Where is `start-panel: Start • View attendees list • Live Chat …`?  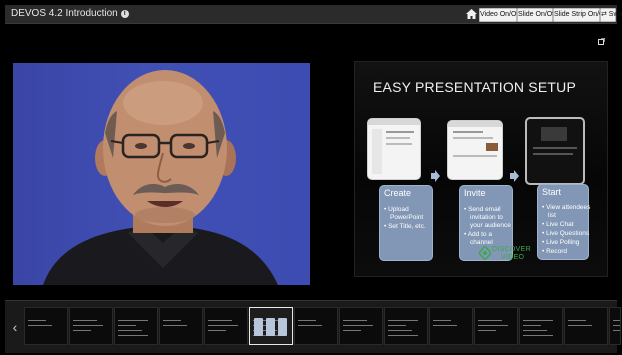 start-panel: Start • View attendees list • Live Chat … is located at coordinates (564, 222).